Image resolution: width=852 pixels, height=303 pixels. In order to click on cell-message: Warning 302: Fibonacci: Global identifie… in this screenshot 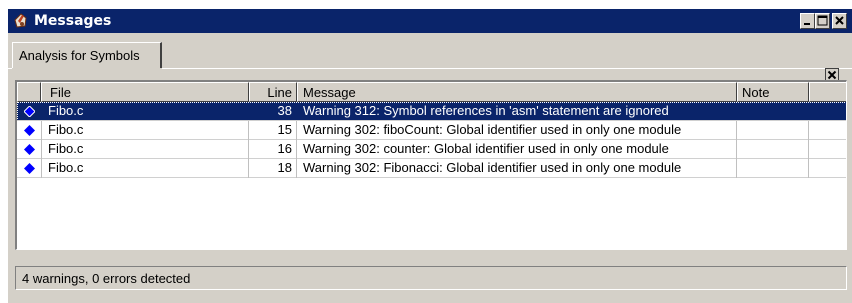, I will do `click(492, 167)`.